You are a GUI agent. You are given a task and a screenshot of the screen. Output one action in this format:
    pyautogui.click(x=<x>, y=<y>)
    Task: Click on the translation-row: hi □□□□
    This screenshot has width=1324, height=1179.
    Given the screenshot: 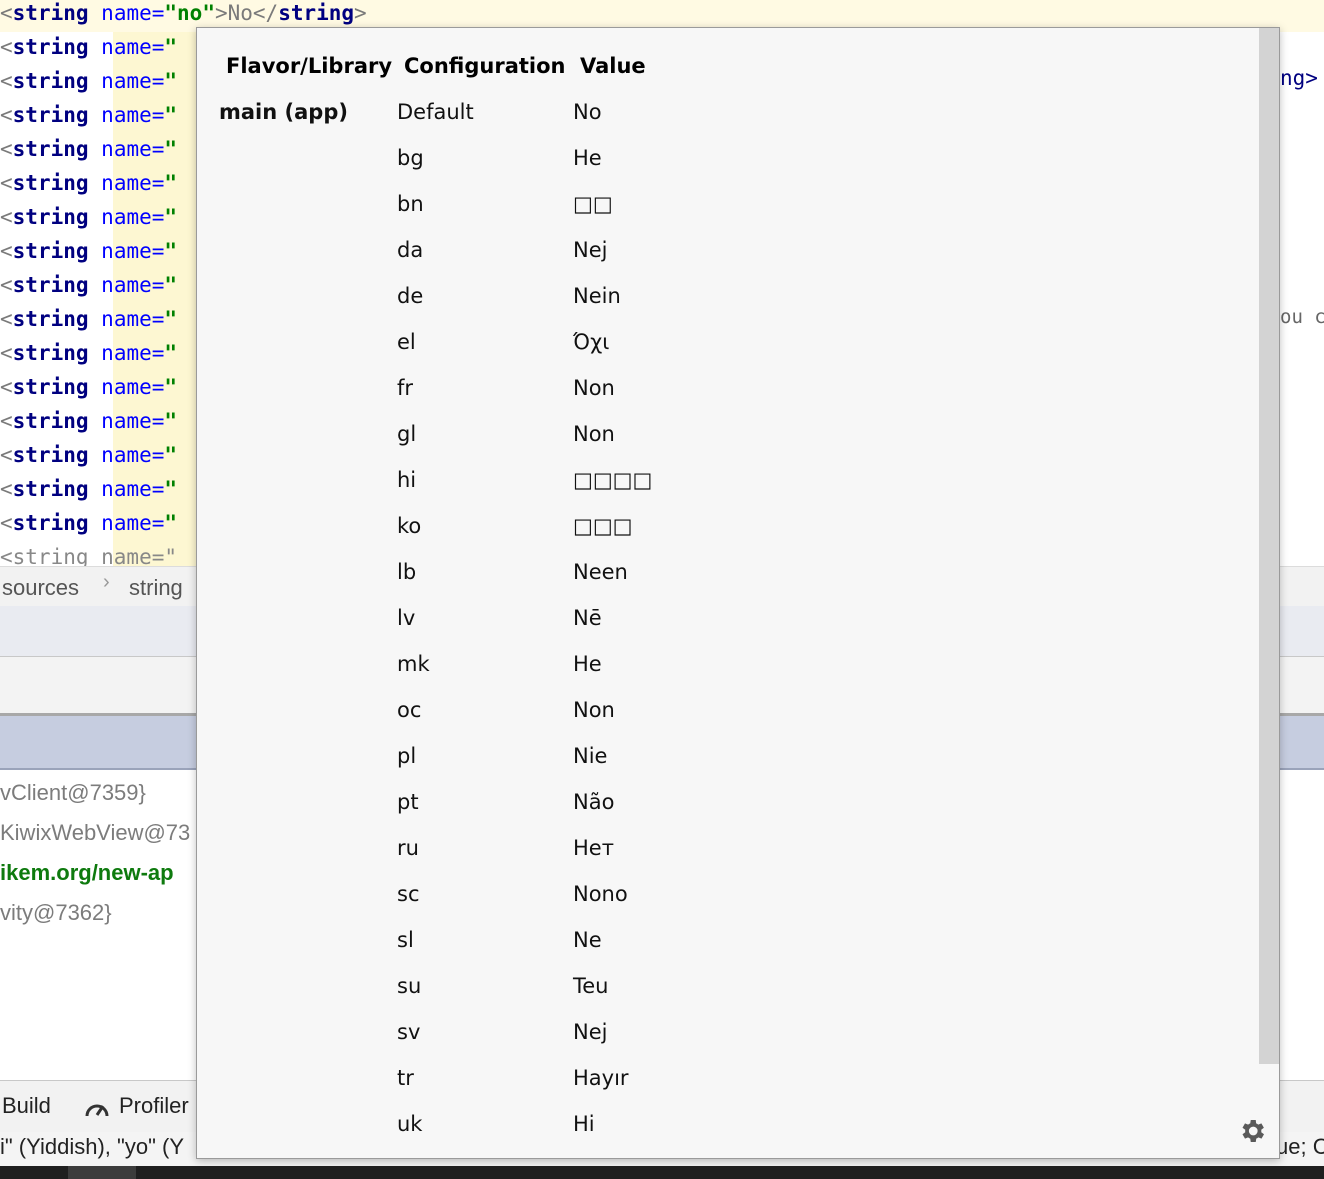 What is the action you would take?
    pyautogui.click(x=722, y=491)
    